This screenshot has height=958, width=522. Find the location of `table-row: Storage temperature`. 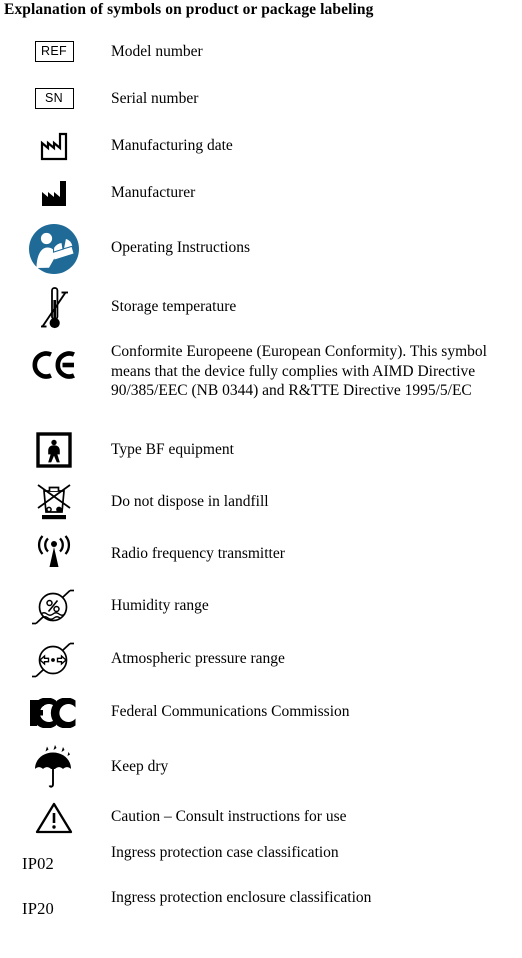

table-row: Storage temperature is located at coordinates (261, 307).